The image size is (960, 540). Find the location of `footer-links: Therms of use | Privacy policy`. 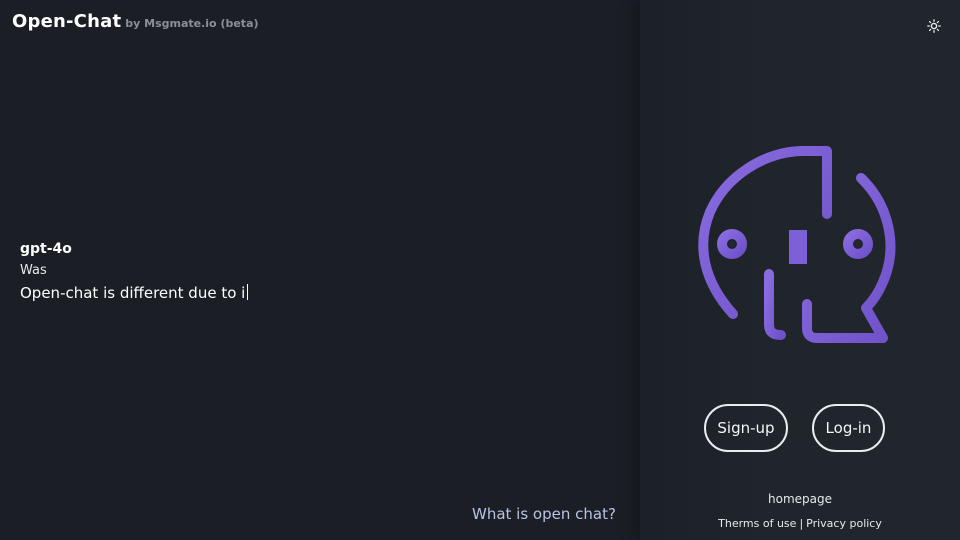

footer-links: Therms of use | Privacy policy is located at coordinates (800, 523).